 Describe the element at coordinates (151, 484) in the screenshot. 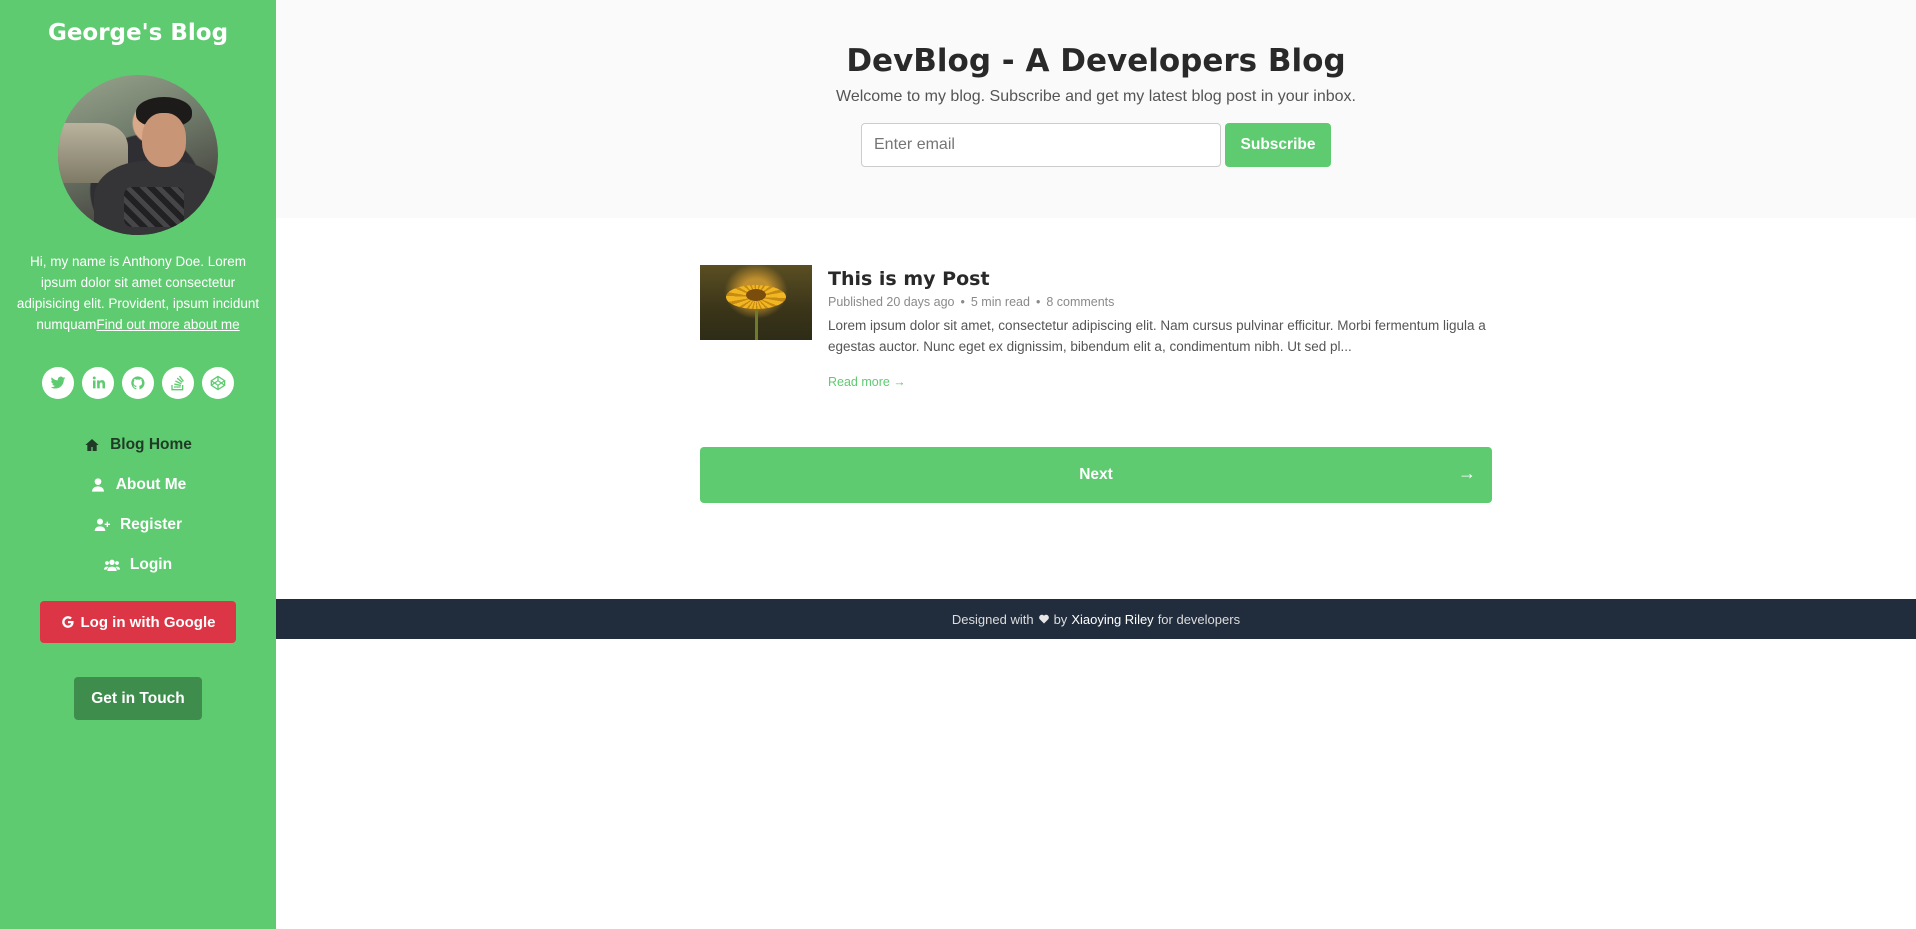

I see `nav-about-me-label: About Me` at that location.